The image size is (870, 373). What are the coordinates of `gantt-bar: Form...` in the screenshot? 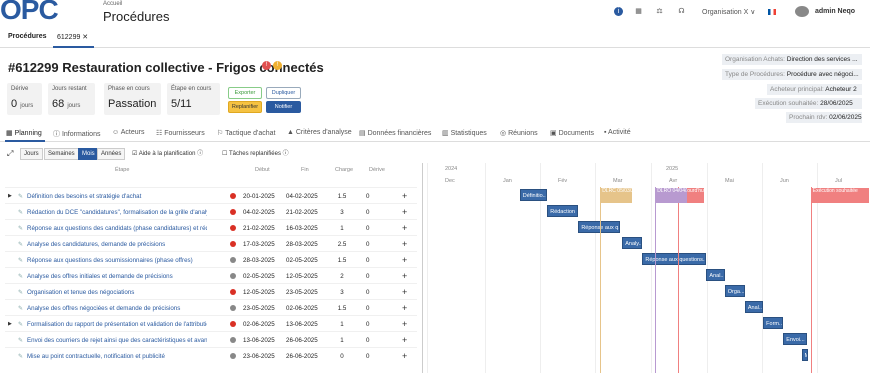 It's located at (773, 323).